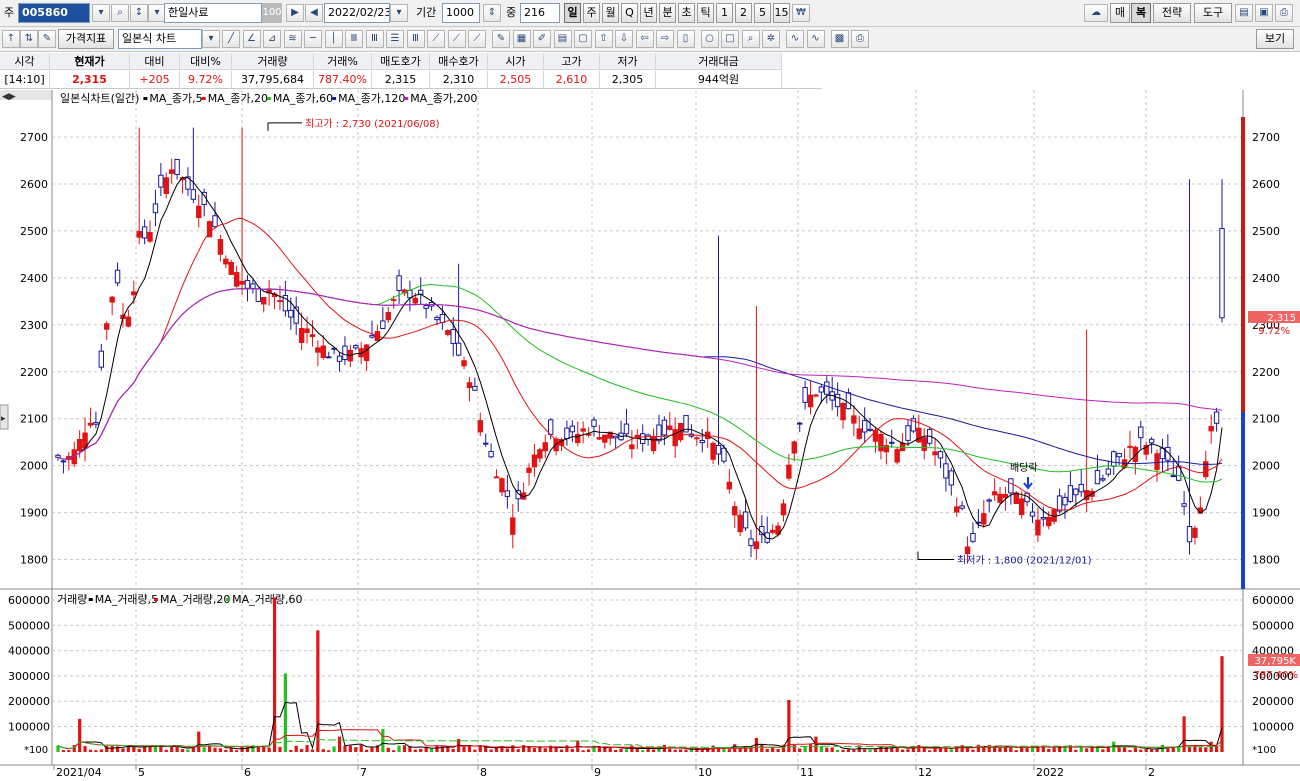 The image size is (1300, 781). Describe the element at coordinates (743, 13) in the screenshot. I see `interval-button: 2` at that location.